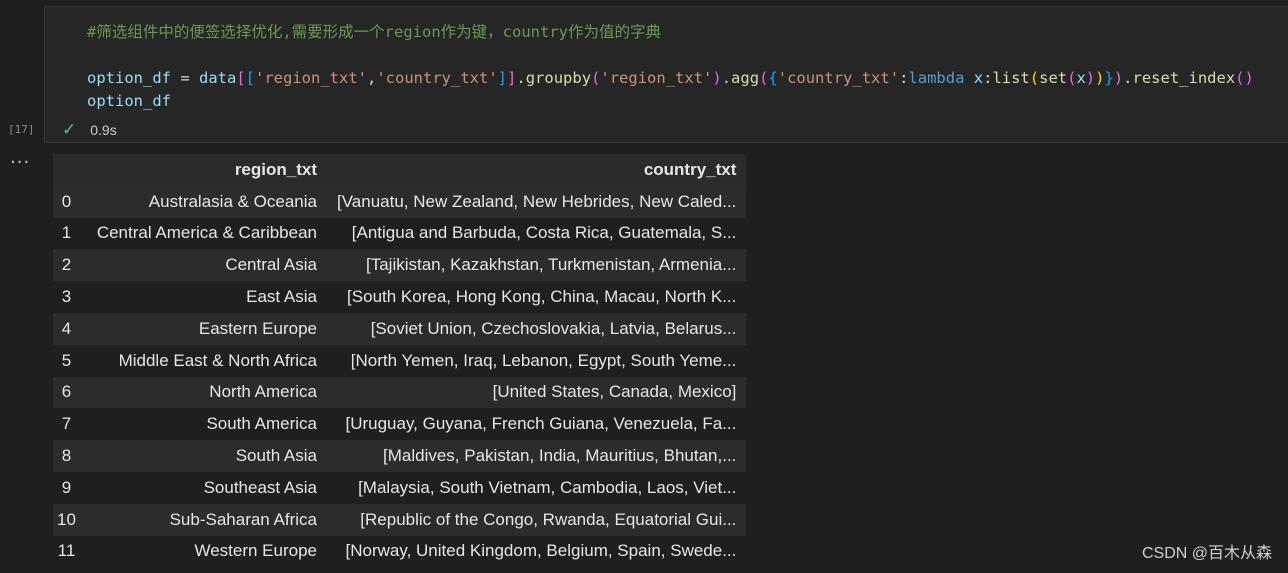  What do you see at coordinates (261, 424) in the screenshot?
I see `region-cell: South America` at bounding box center [261, 424].